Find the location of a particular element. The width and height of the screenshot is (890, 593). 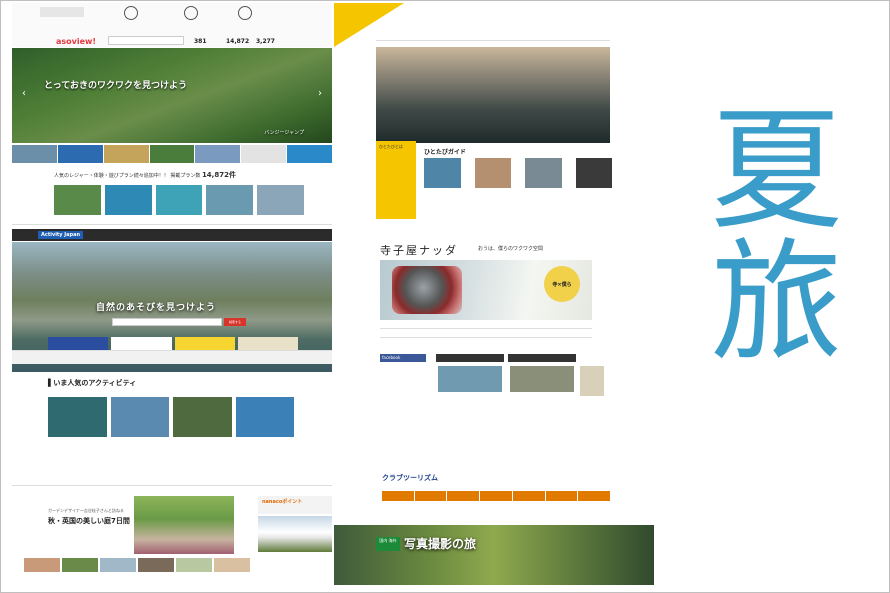

hitotabi-screenshot: ひとたびとは ひとたびガイド is located at coordinates (493, 115).